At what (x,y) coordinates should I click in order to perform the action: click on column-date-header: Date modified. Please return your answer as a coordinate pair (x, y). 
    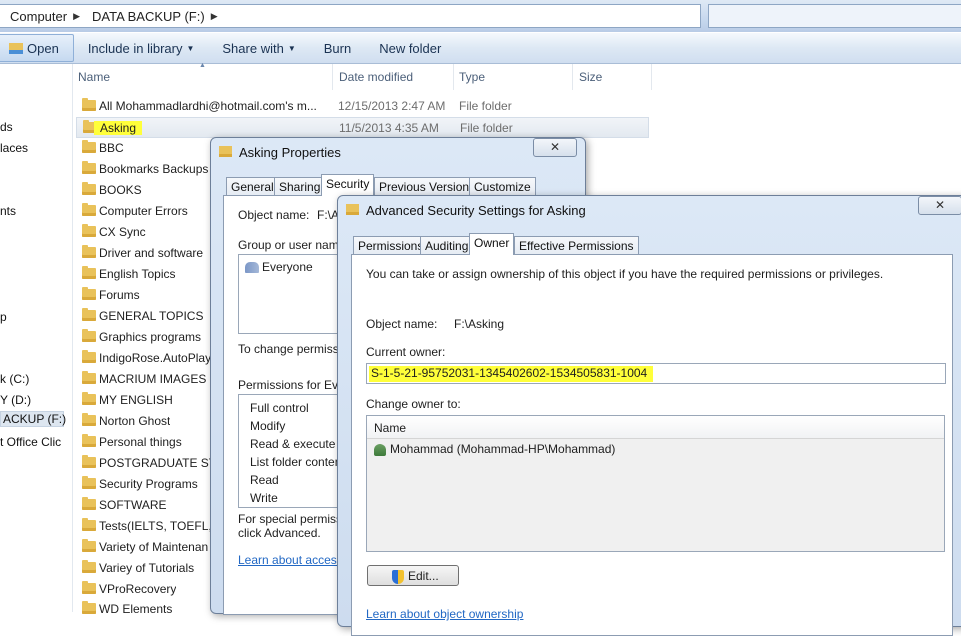
    Looking at the image, I should click on (376, 77).